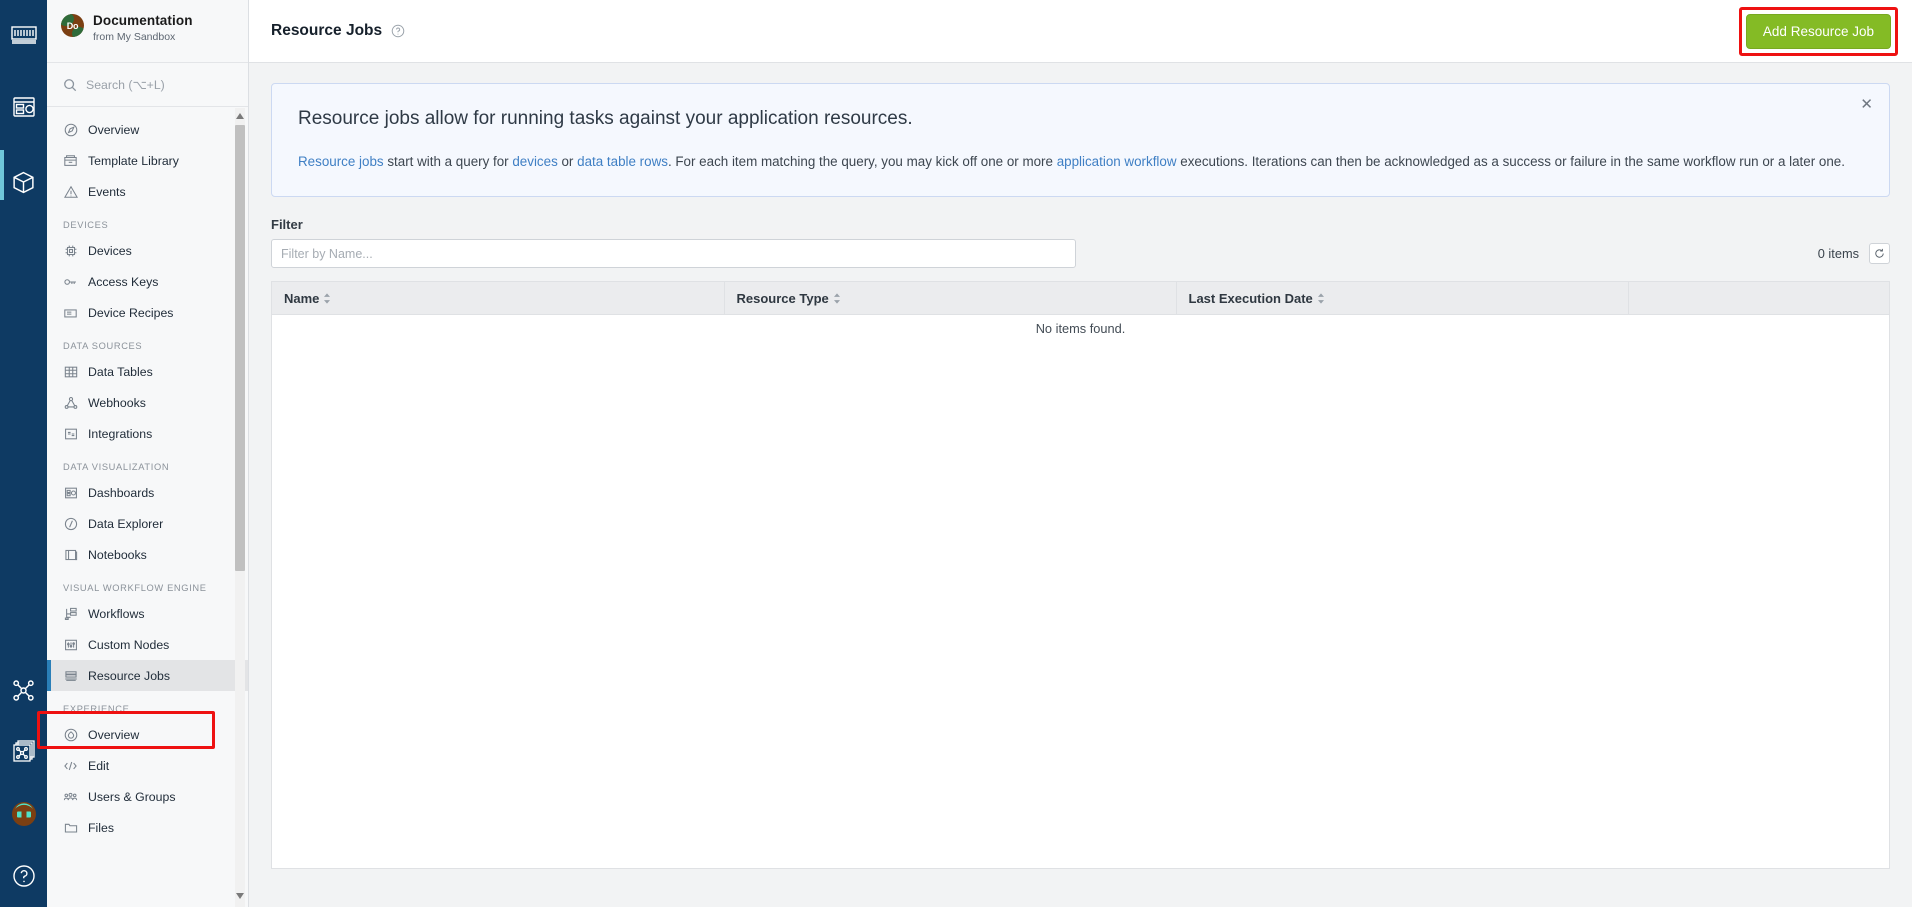  Describe the element at coordinates (1117, 161) in the screenshot. I see `application-workflow-link: application workflow` at that location.